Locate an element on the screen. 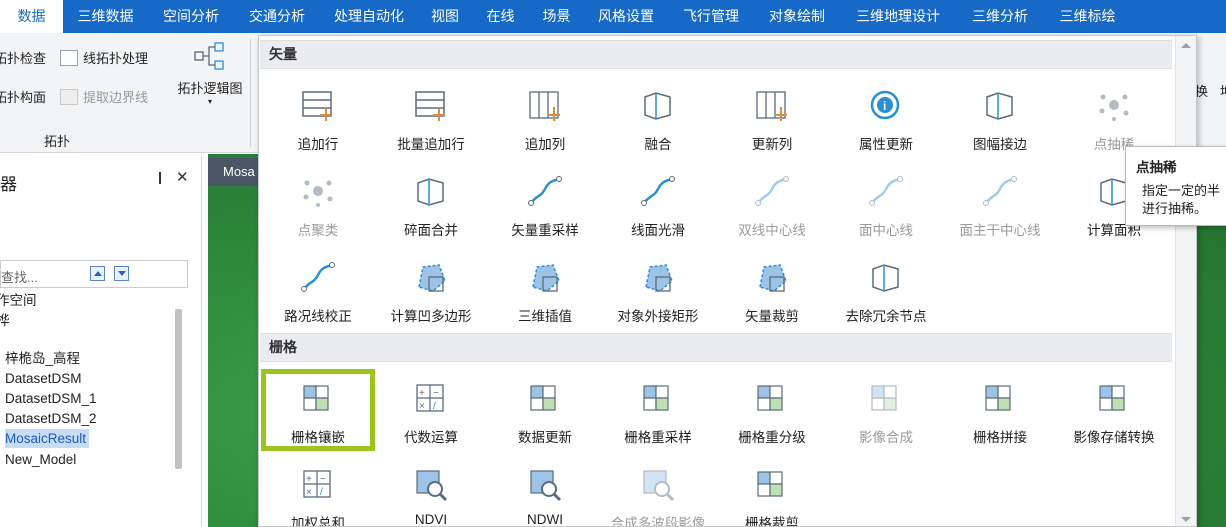  tool-road-line-correct-button: 路况线校正 is located at coordinates (318, 289).